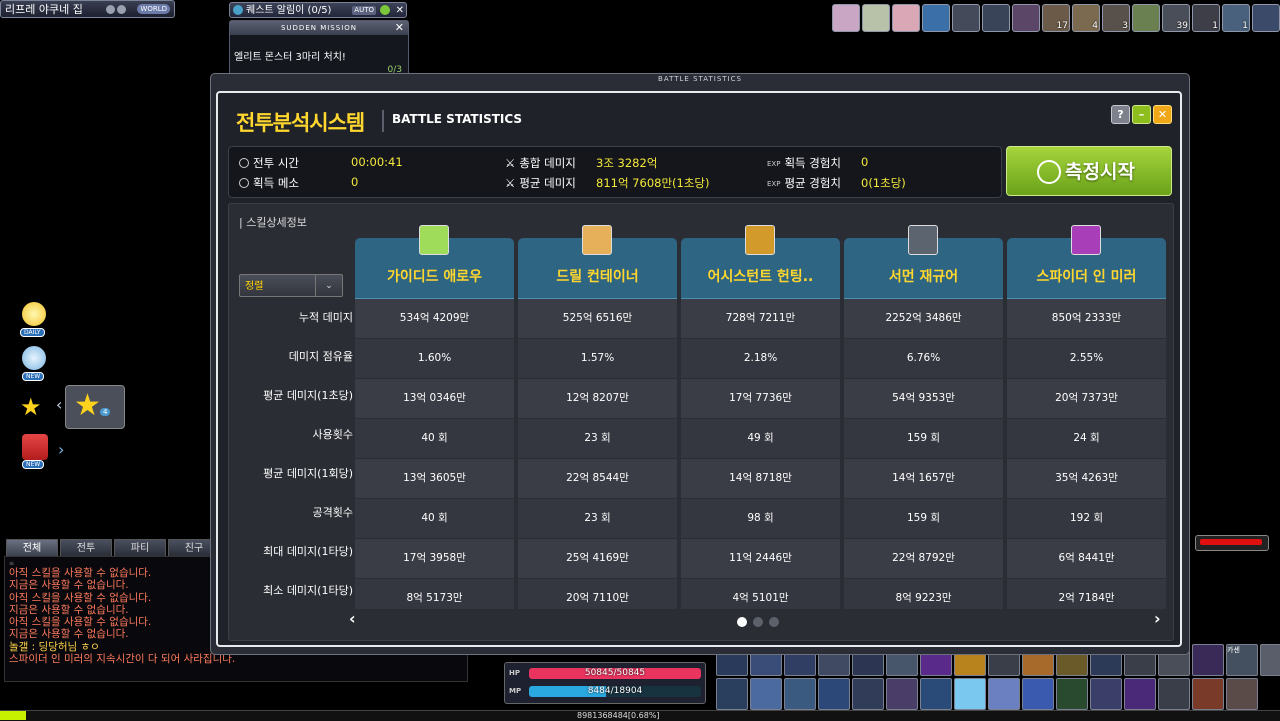  Describe the element at coordinates (1086, 18) in the screenshot. I see `buff-icon: 4` at that location.